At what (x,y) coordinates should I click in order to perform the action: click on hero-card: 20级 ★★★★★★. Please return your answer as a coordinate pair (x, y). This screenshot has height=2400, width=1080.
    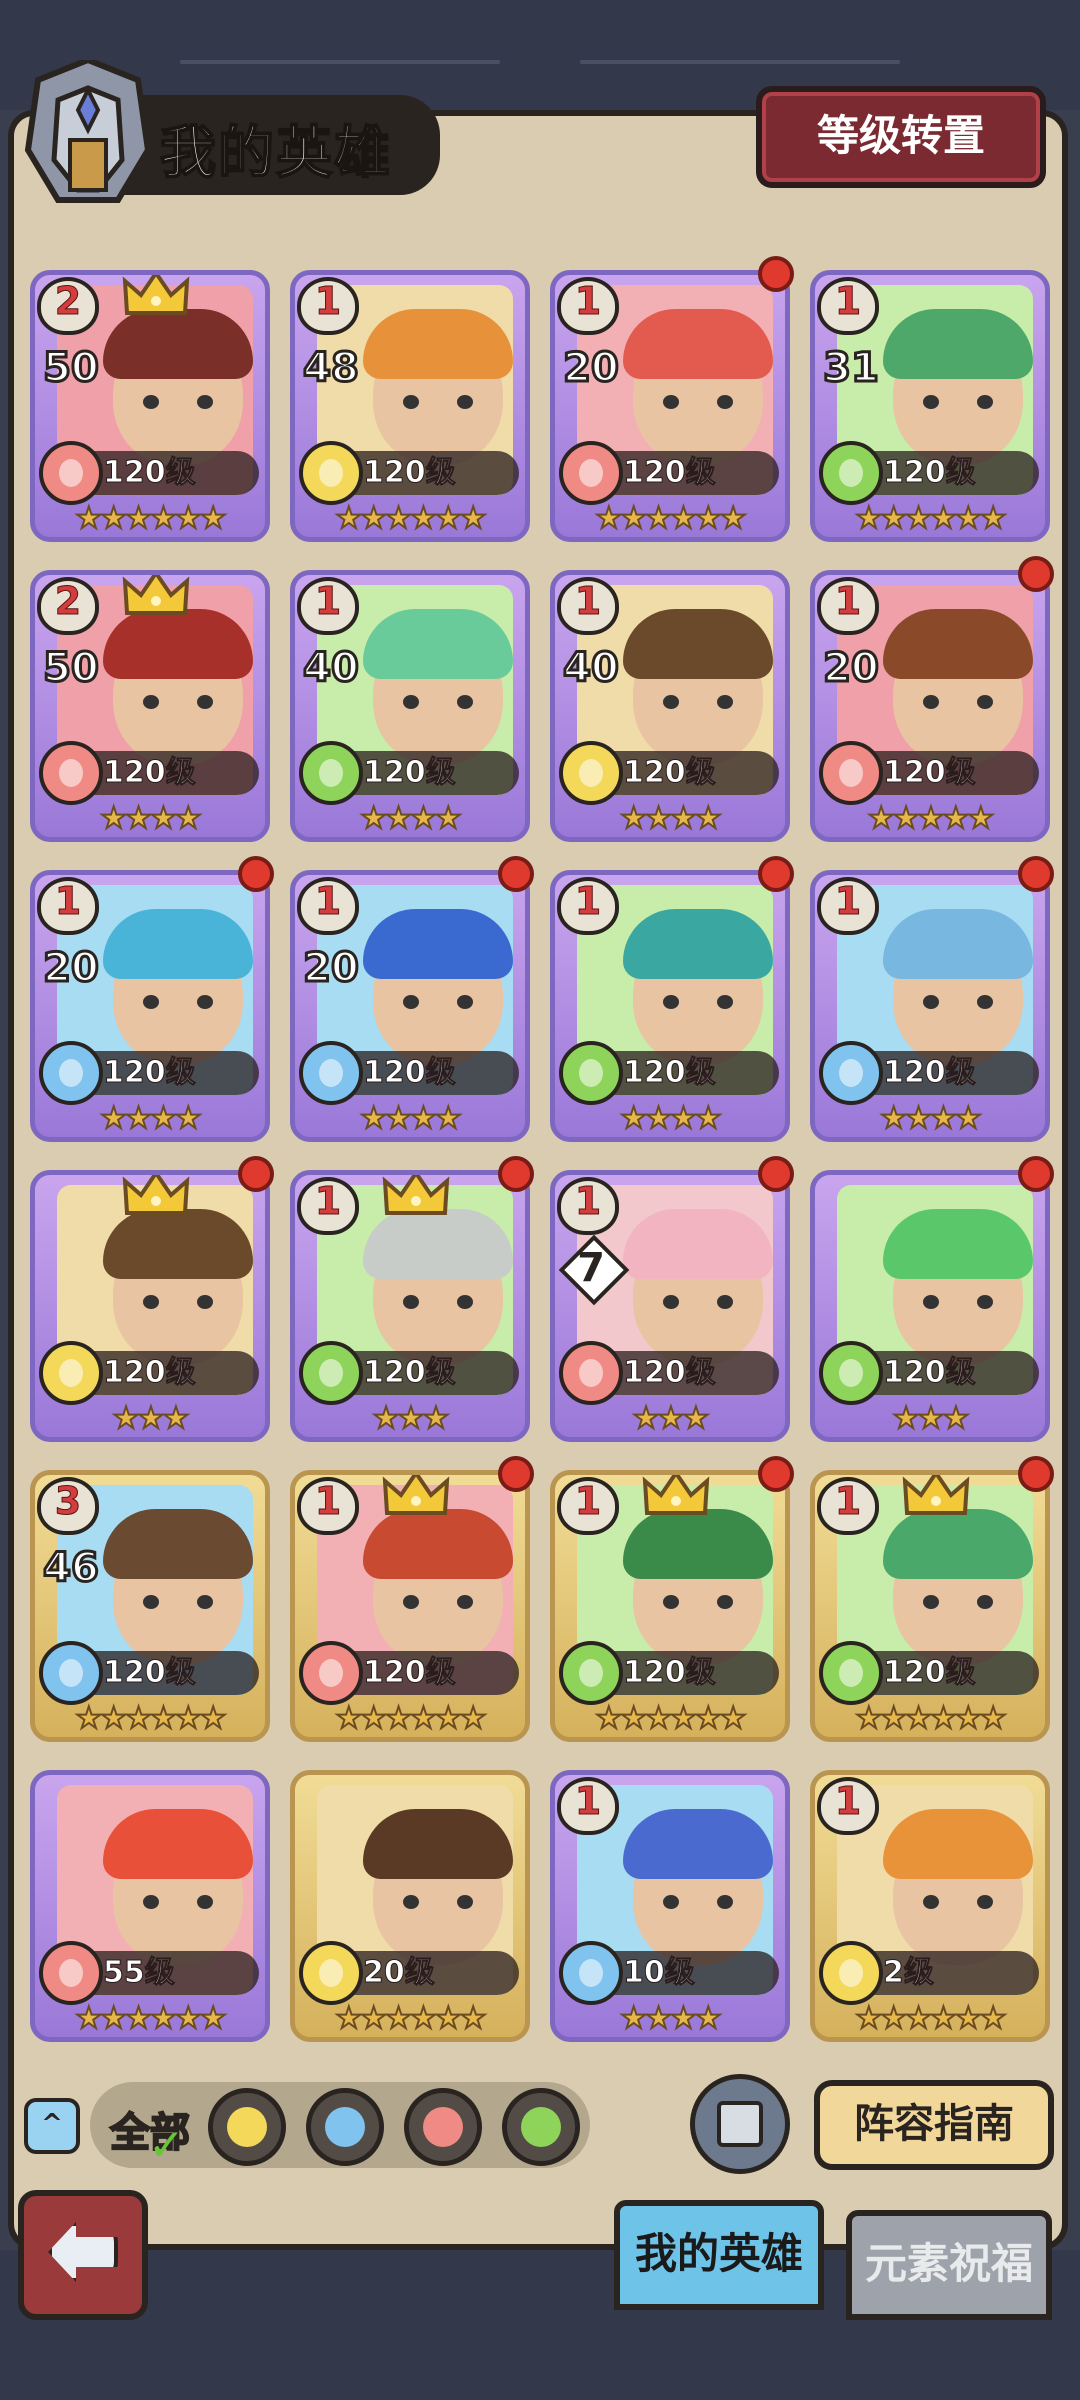
    Looking at the image, I should click on (410, 1906).